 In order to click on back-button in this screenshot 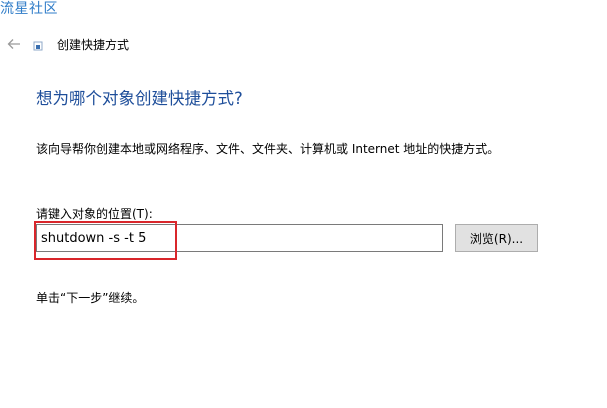, I will do `click(14, 44)`.